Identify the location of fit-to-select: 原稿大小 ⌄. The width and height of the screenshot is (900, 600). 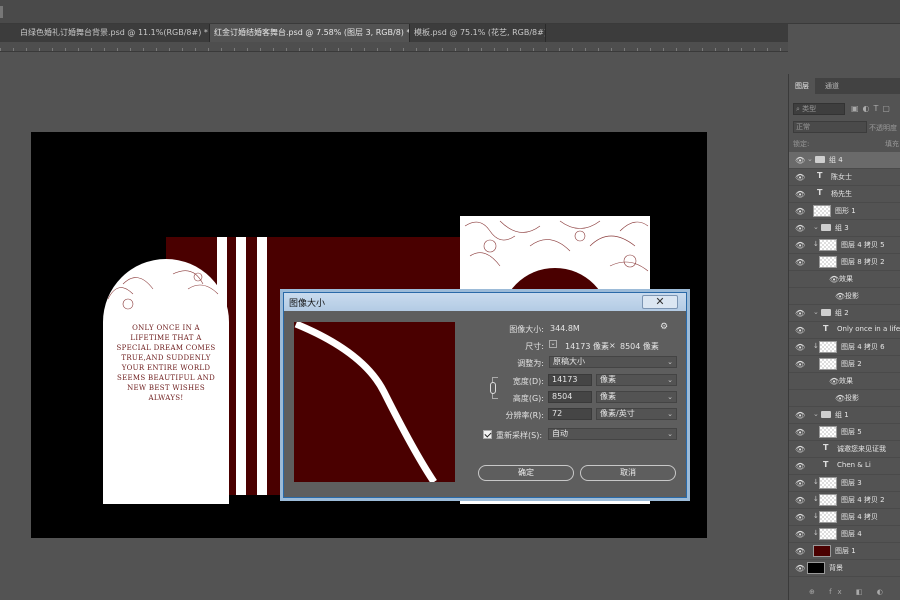
(613, 362).